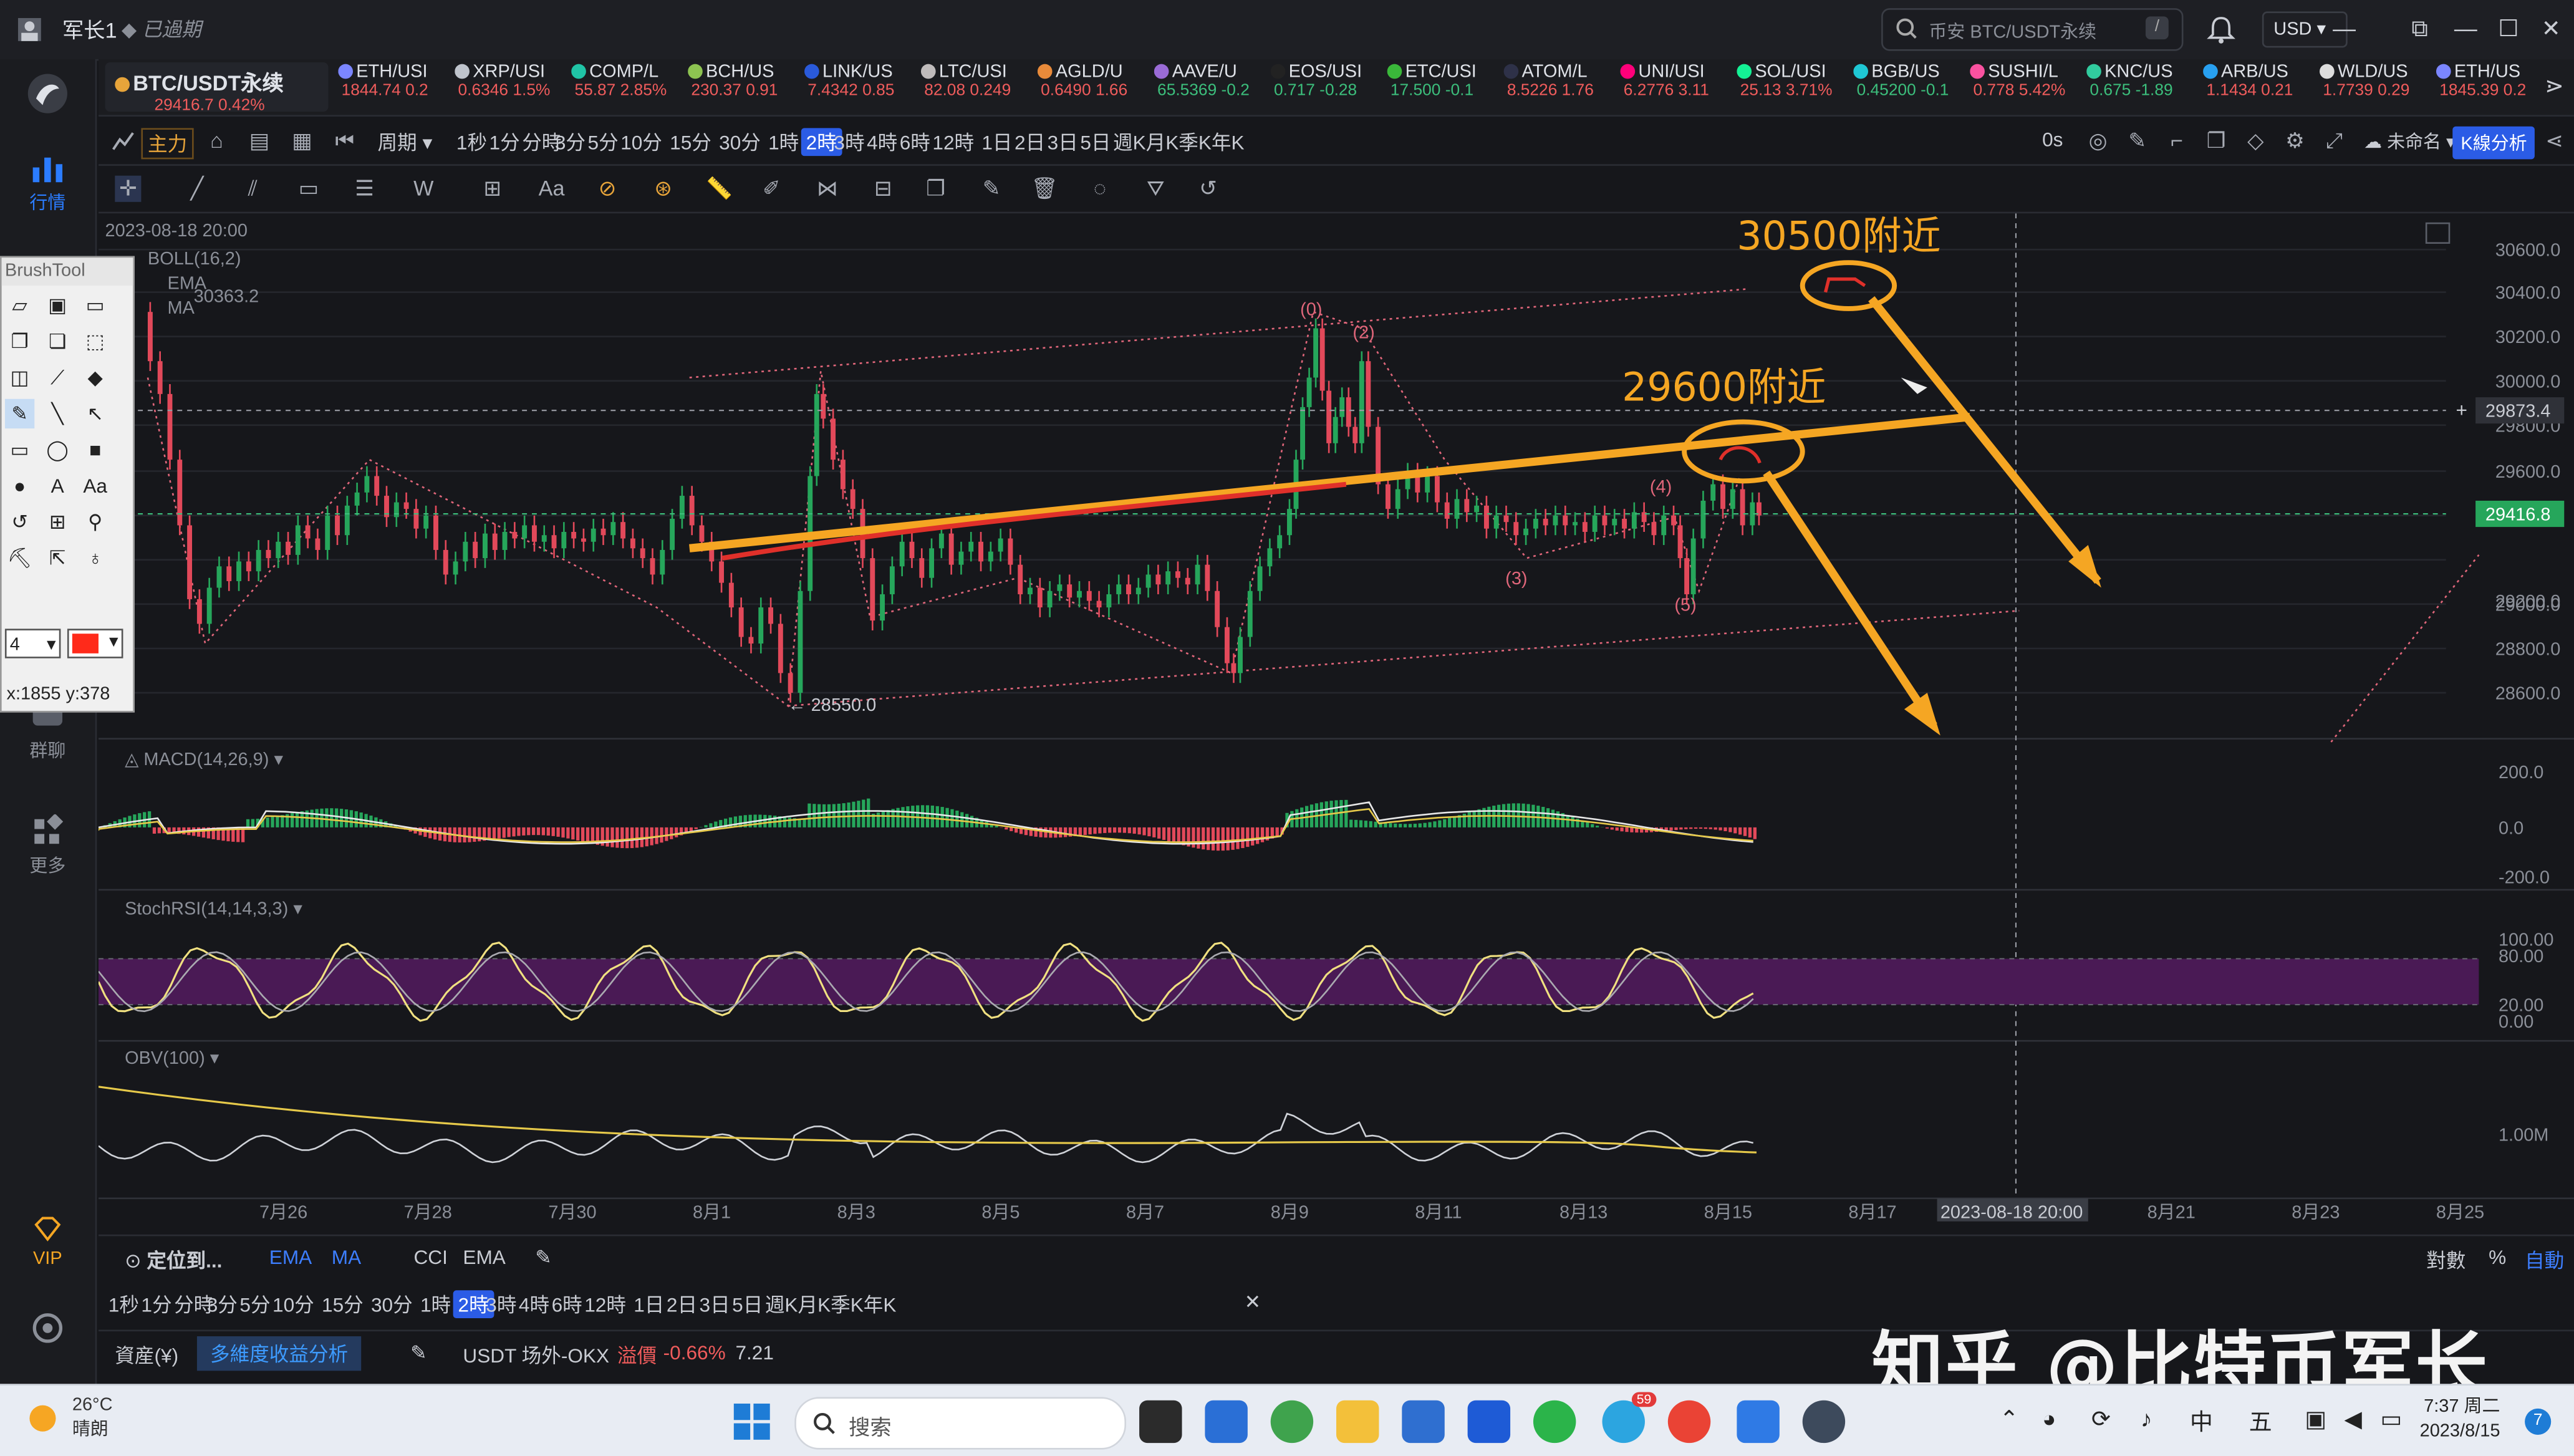  What do you see at coordinates (19, 305) in the screenshot?
I see `open-file-icon: ▱` at bounding box center [19, 305].